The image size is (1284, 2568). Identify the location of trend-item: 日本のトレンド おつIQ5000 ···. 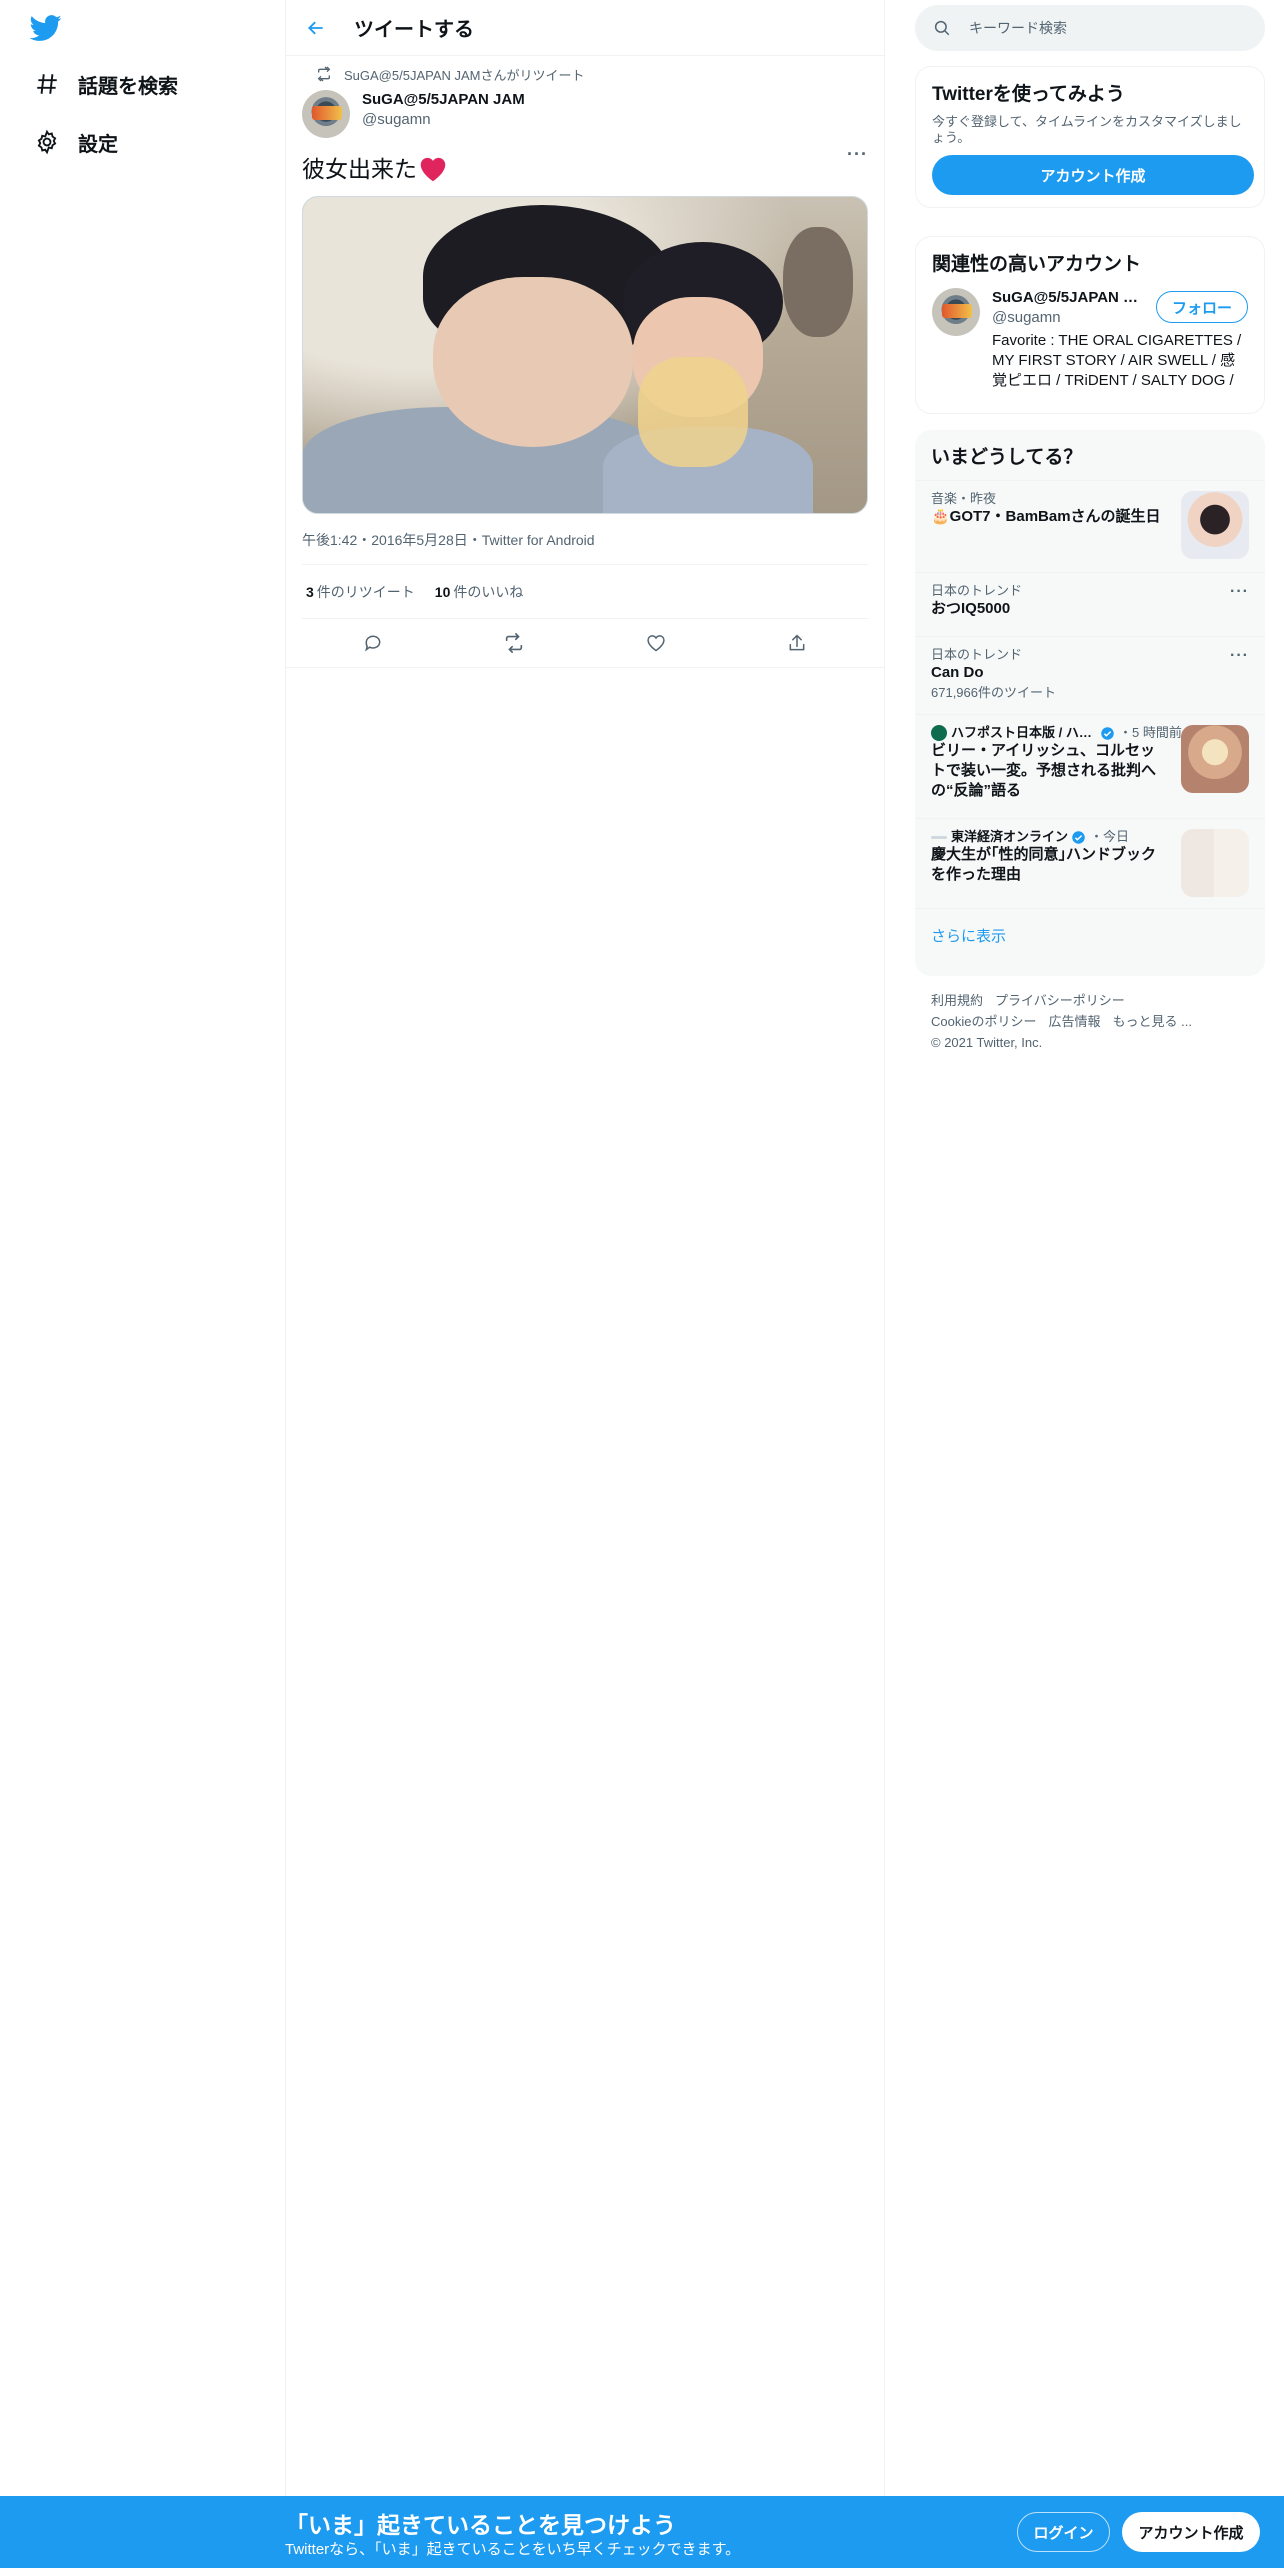
(1090, 604).